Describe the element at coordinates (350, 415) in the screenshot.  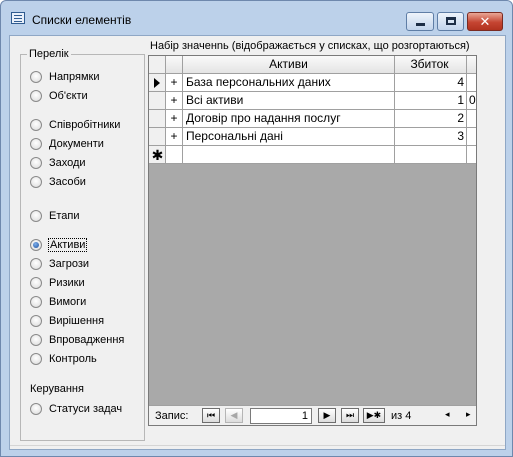
I see `last-record-button: ⏭` at that location.